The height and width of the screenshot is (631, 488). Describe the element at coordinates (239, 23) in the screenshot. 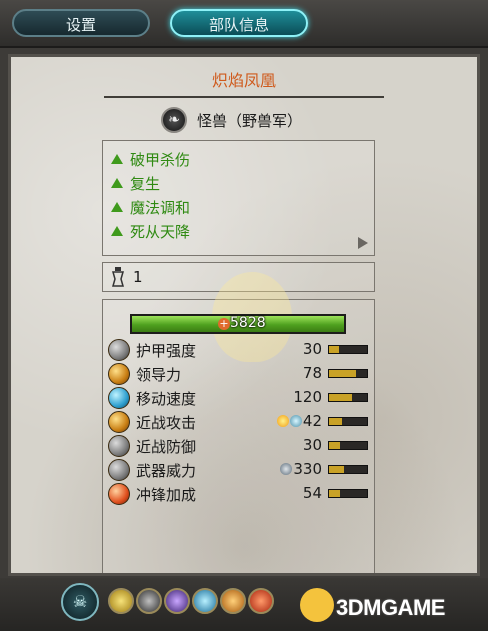

I see `tab-unit-info: 部队信息` at that location.